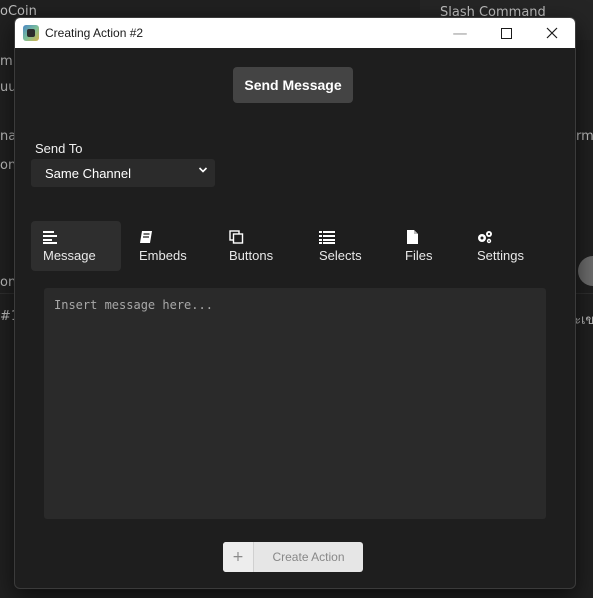 The image size is (593, 598). Describe the element at coordinates (259, 246) in the screenshot. I see `tab-buttons: Buttons` at that location.